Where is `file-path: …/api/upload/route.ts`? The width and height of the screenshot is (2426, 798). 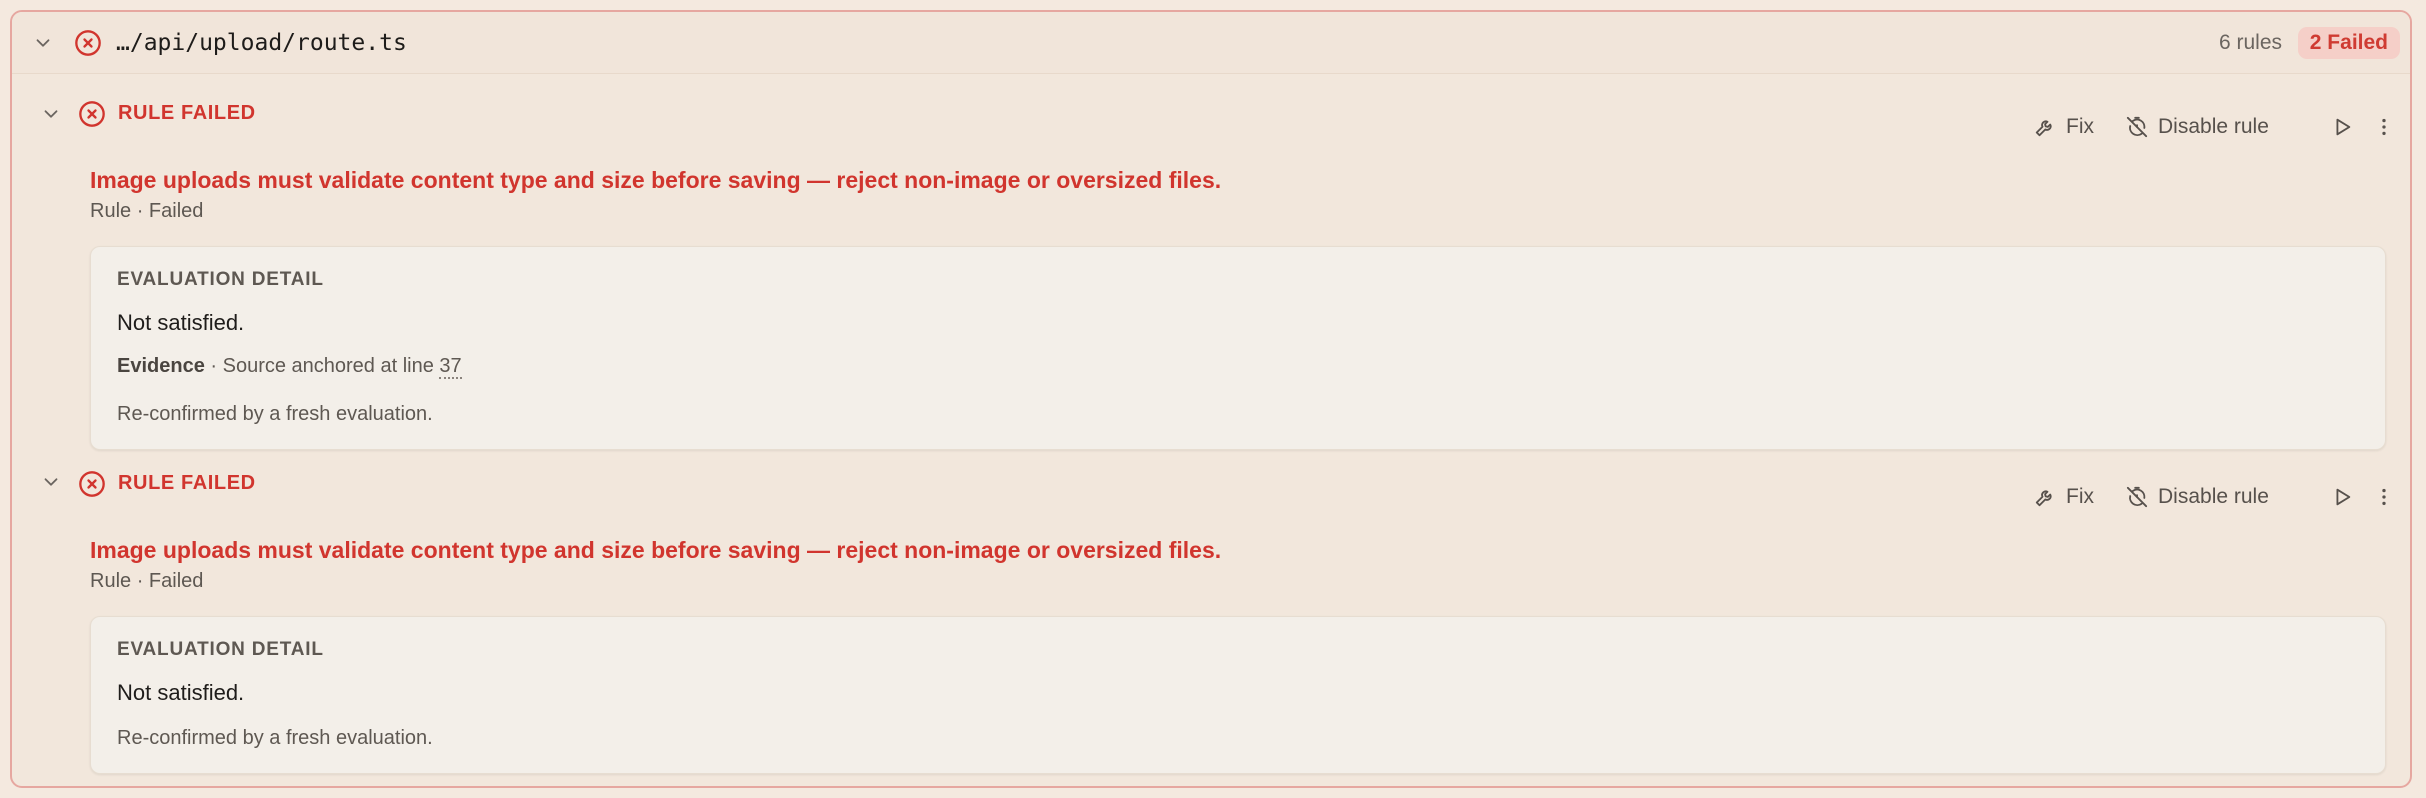 file-path: …/api/upload/route.ts is located at coordinates (261, 43).